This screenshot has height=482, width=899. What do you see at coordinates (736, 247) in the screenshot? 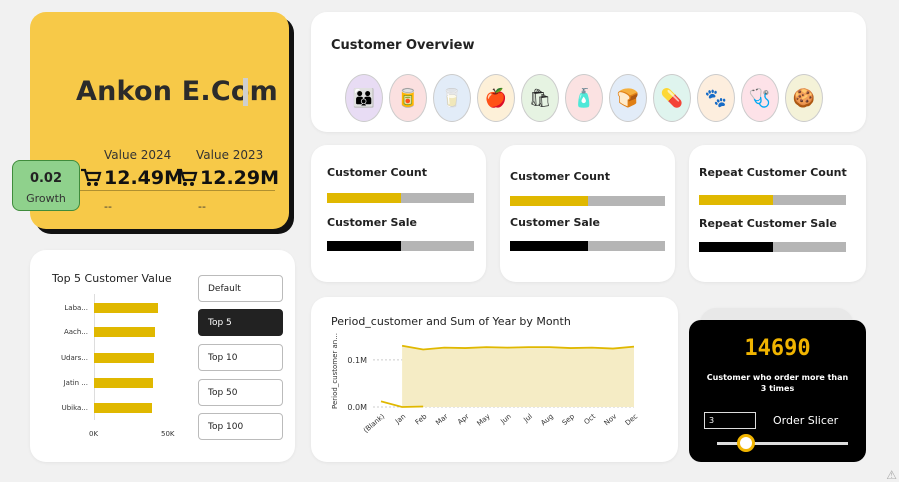
I see `repeat-customer-sale-fill` at bounding box center [736, 247].